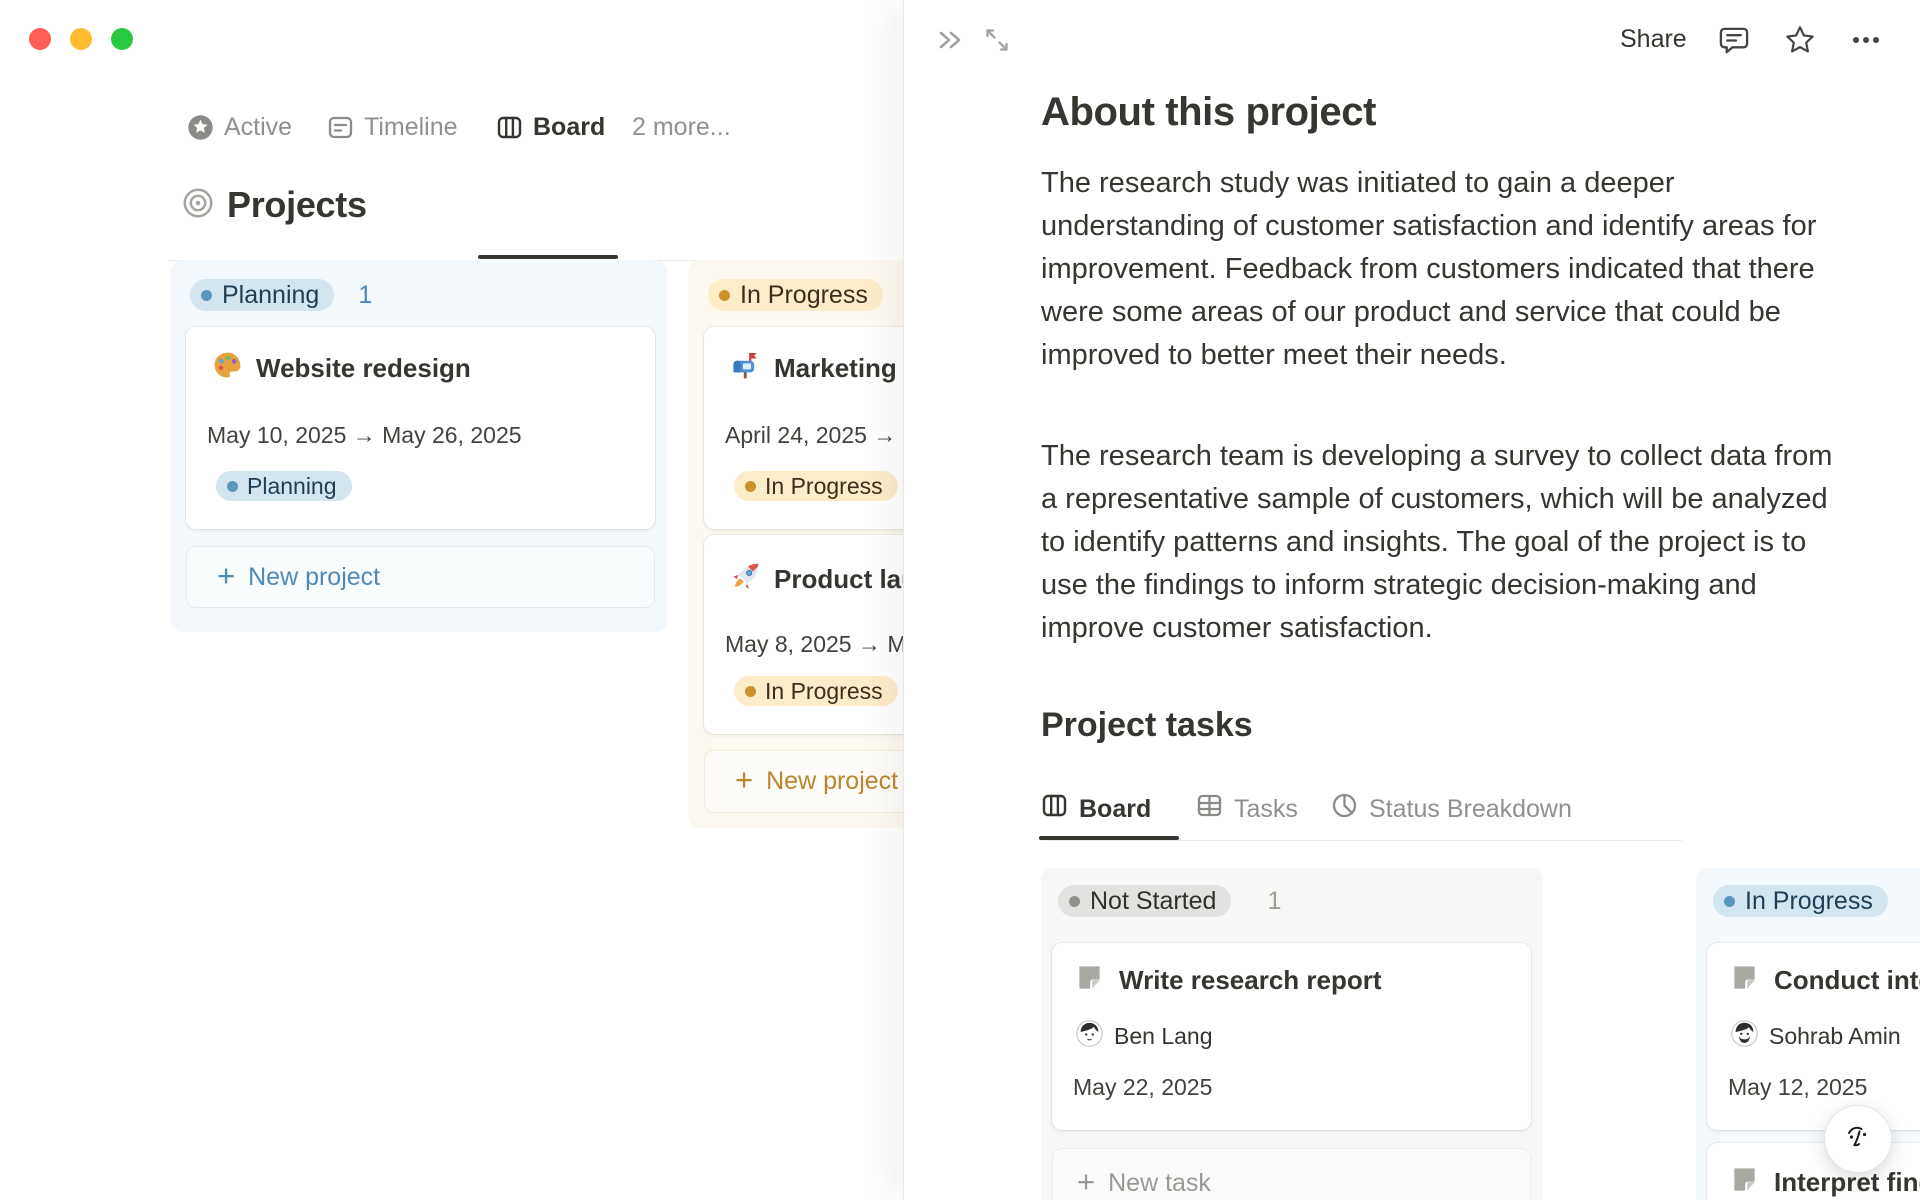  What do you see at coordinates (1361, 840) in the screenshot?
I see `tabs-divider` at bounding box center [1361, 840].